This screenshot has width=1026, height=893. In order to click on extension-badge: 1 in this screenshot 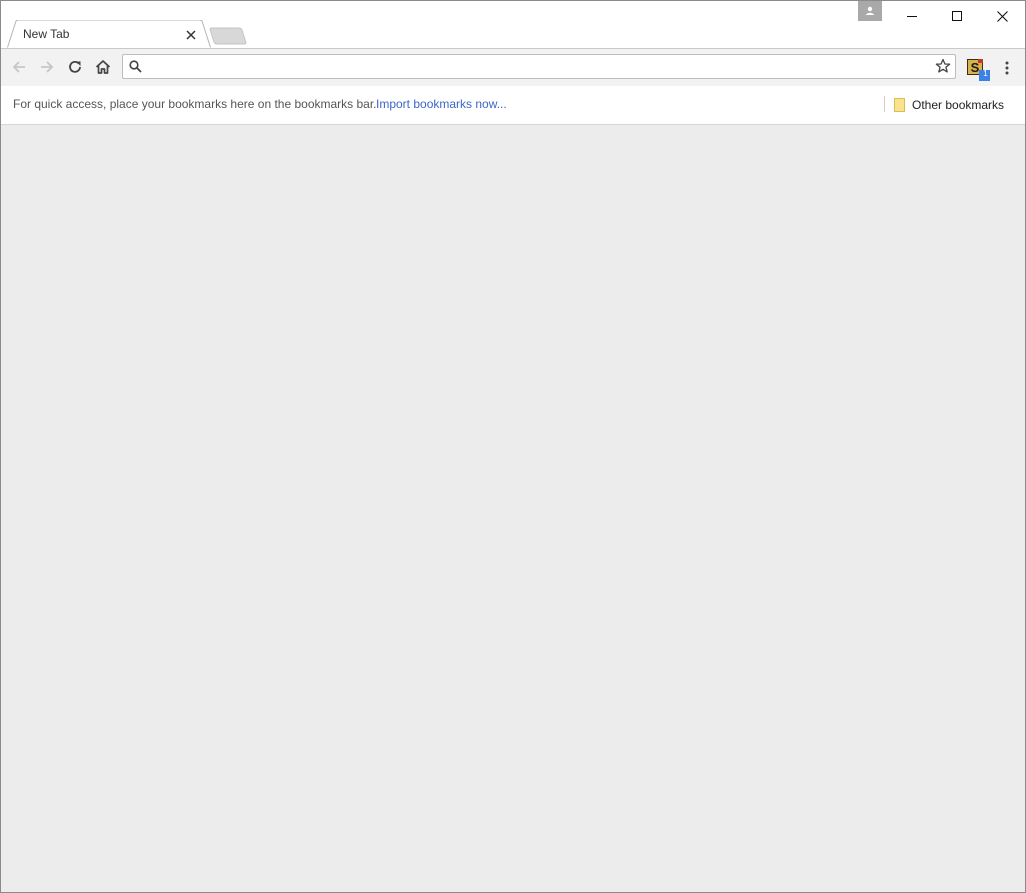, I will do `click(985, 73)`.